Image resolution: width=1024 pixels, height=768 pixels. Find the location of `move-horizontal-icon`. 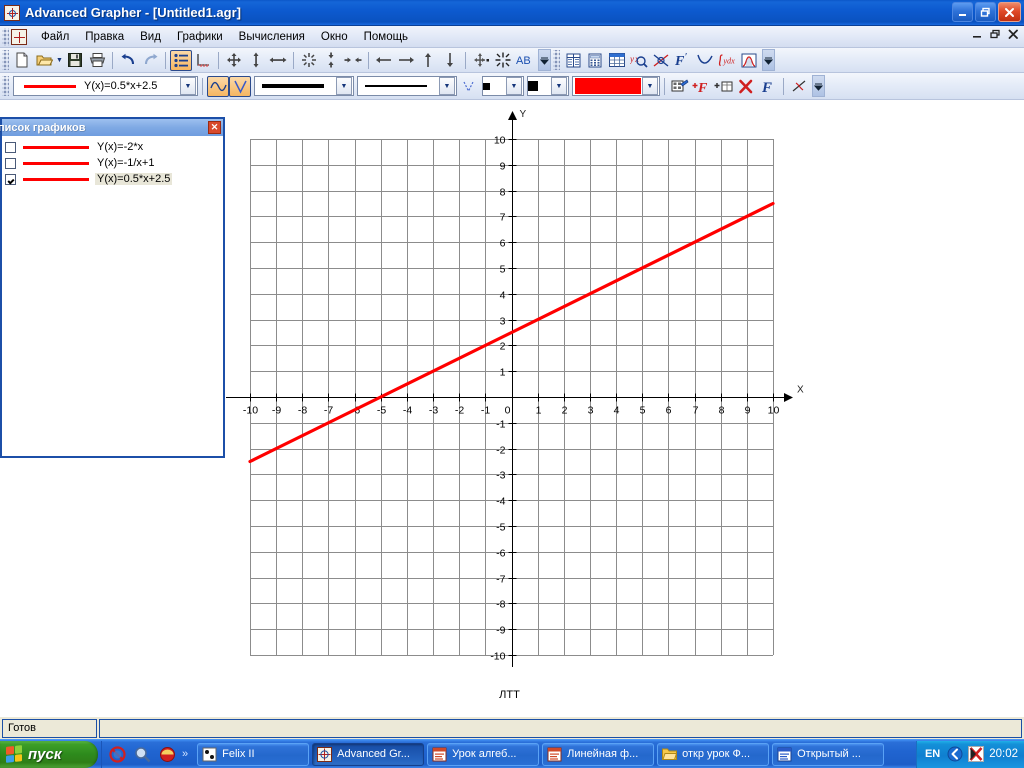

move-horizontal-icon is located at coordinates (278, 60).